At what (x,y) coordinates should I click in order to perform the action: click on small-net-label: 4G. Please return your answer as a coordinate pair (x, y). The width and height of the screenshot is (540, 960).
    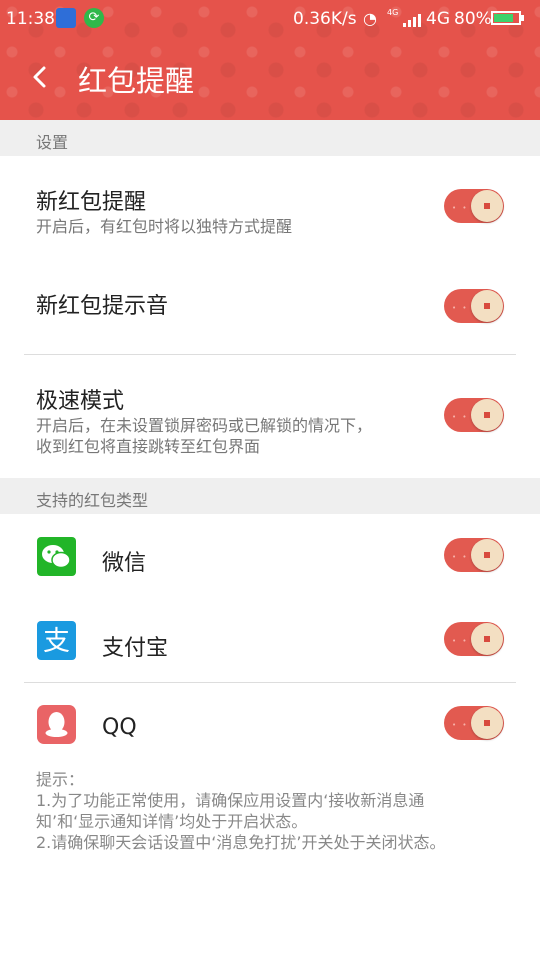
    Looking at the image, I should click on (393, 12).